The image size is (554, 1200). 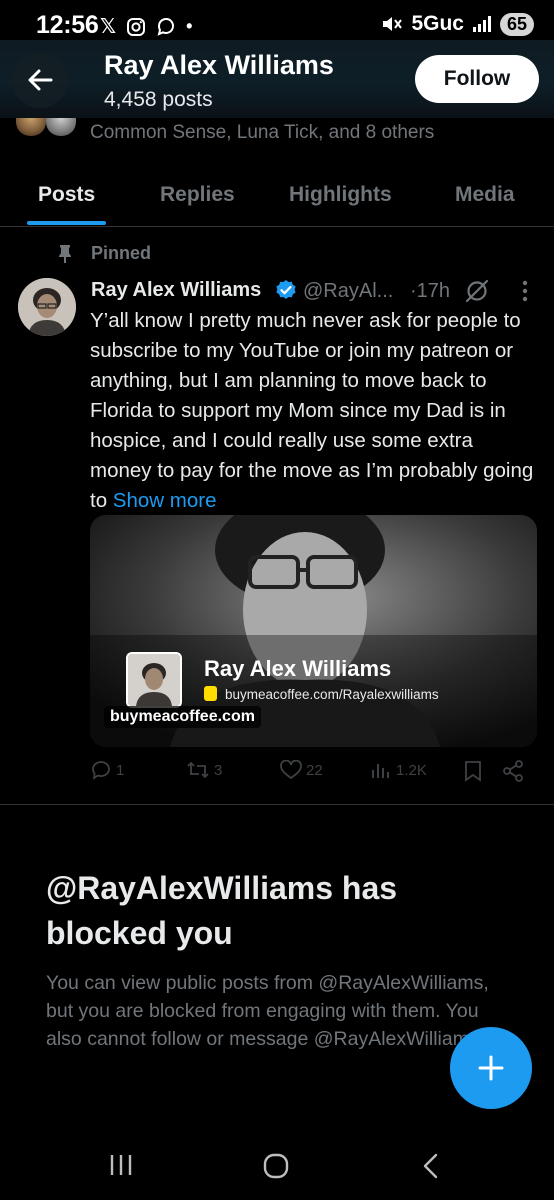 I want to click on bookmark-button, so click(x=473, y=771).